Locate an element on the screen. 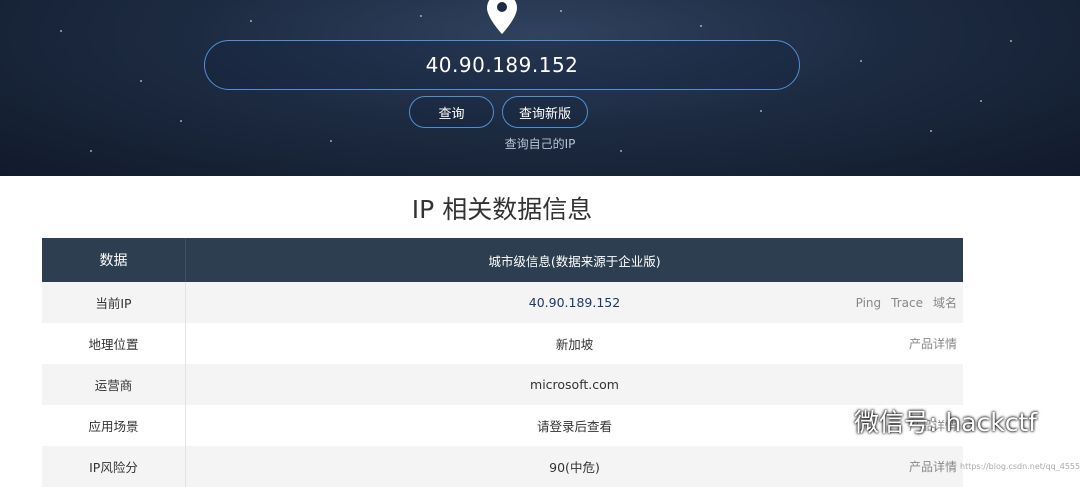  query-new-version-label: 查询新版 is located at coordinates (544, 114).